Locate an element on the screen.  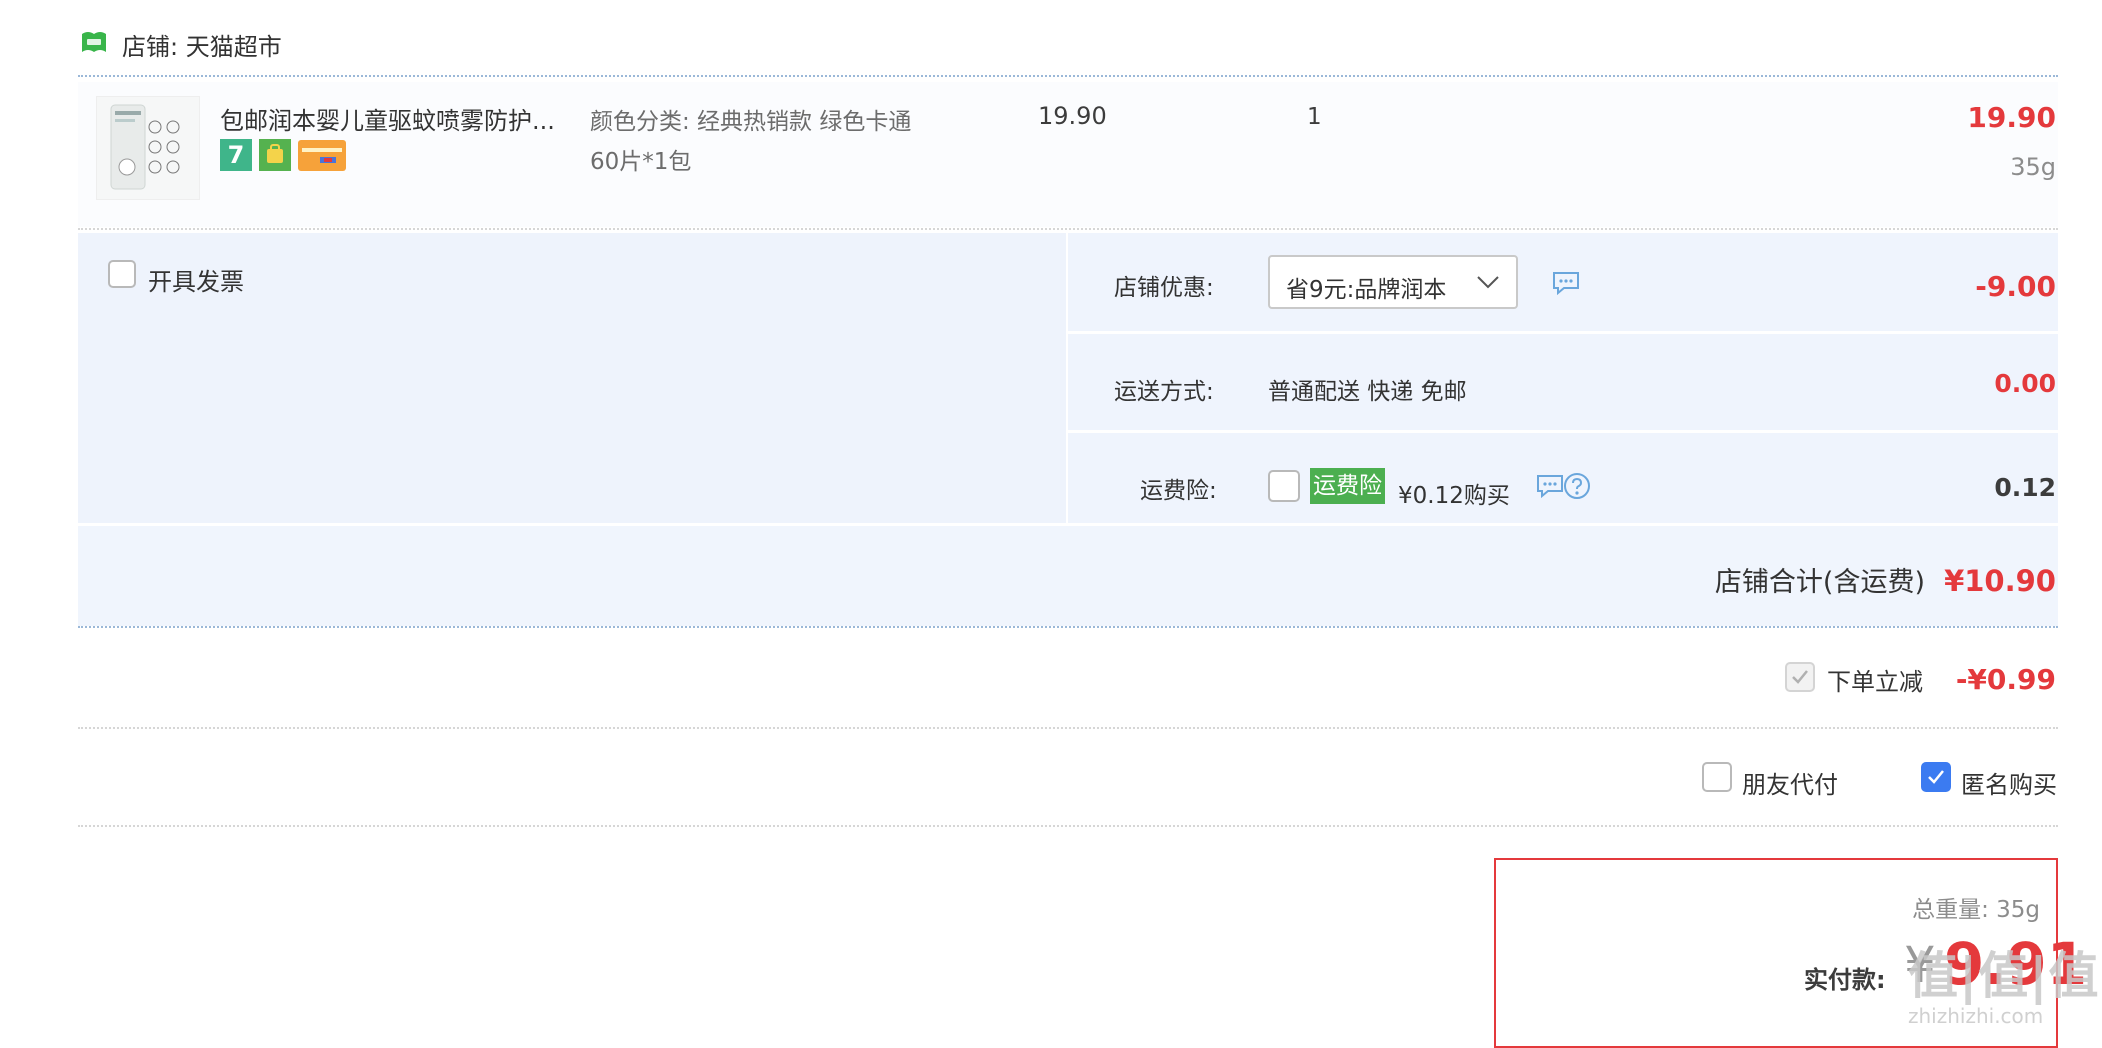
insurance-tag: 运费险 is located at coordinates (1347, 486).